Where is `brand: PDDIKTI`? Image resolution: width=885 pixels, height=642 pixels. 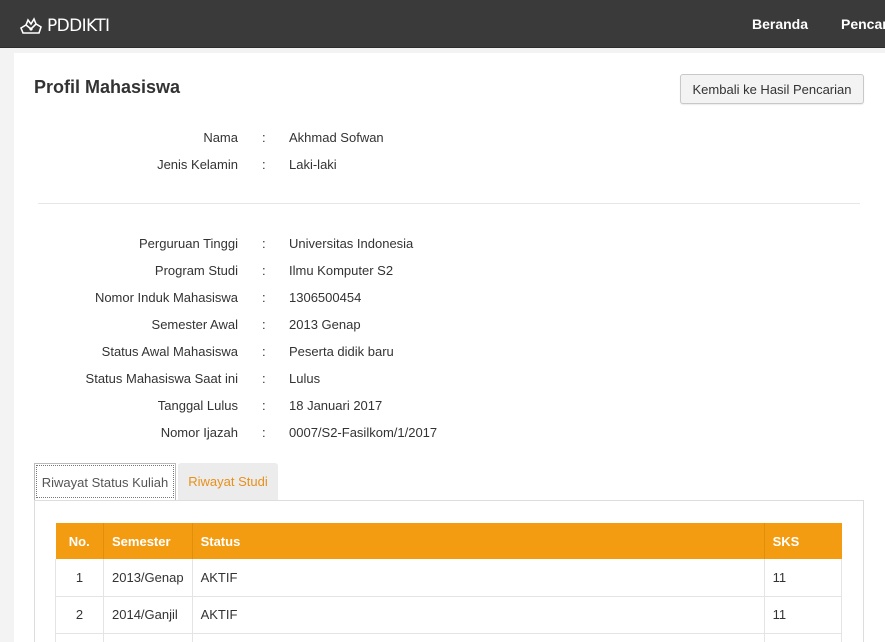
brand: PDDIKTI is located at coordinates (65, 26).